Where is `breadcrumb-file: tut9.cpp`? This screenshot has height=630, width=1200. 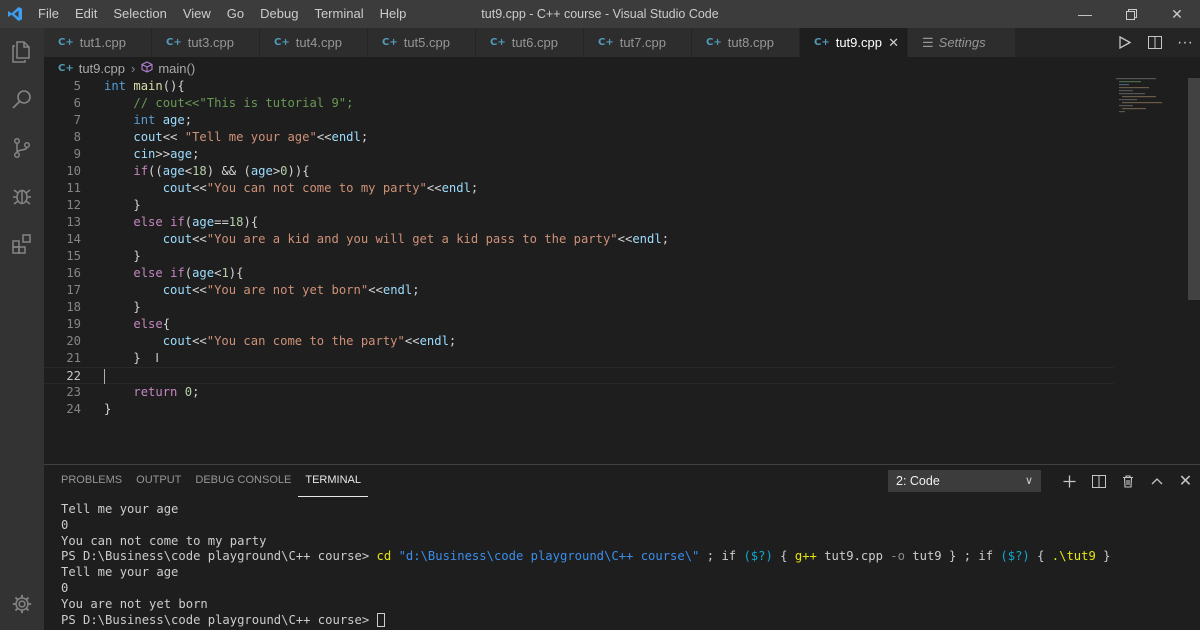
breadcrumb-file: tut9.cpp is located at coordinates (102, 68).